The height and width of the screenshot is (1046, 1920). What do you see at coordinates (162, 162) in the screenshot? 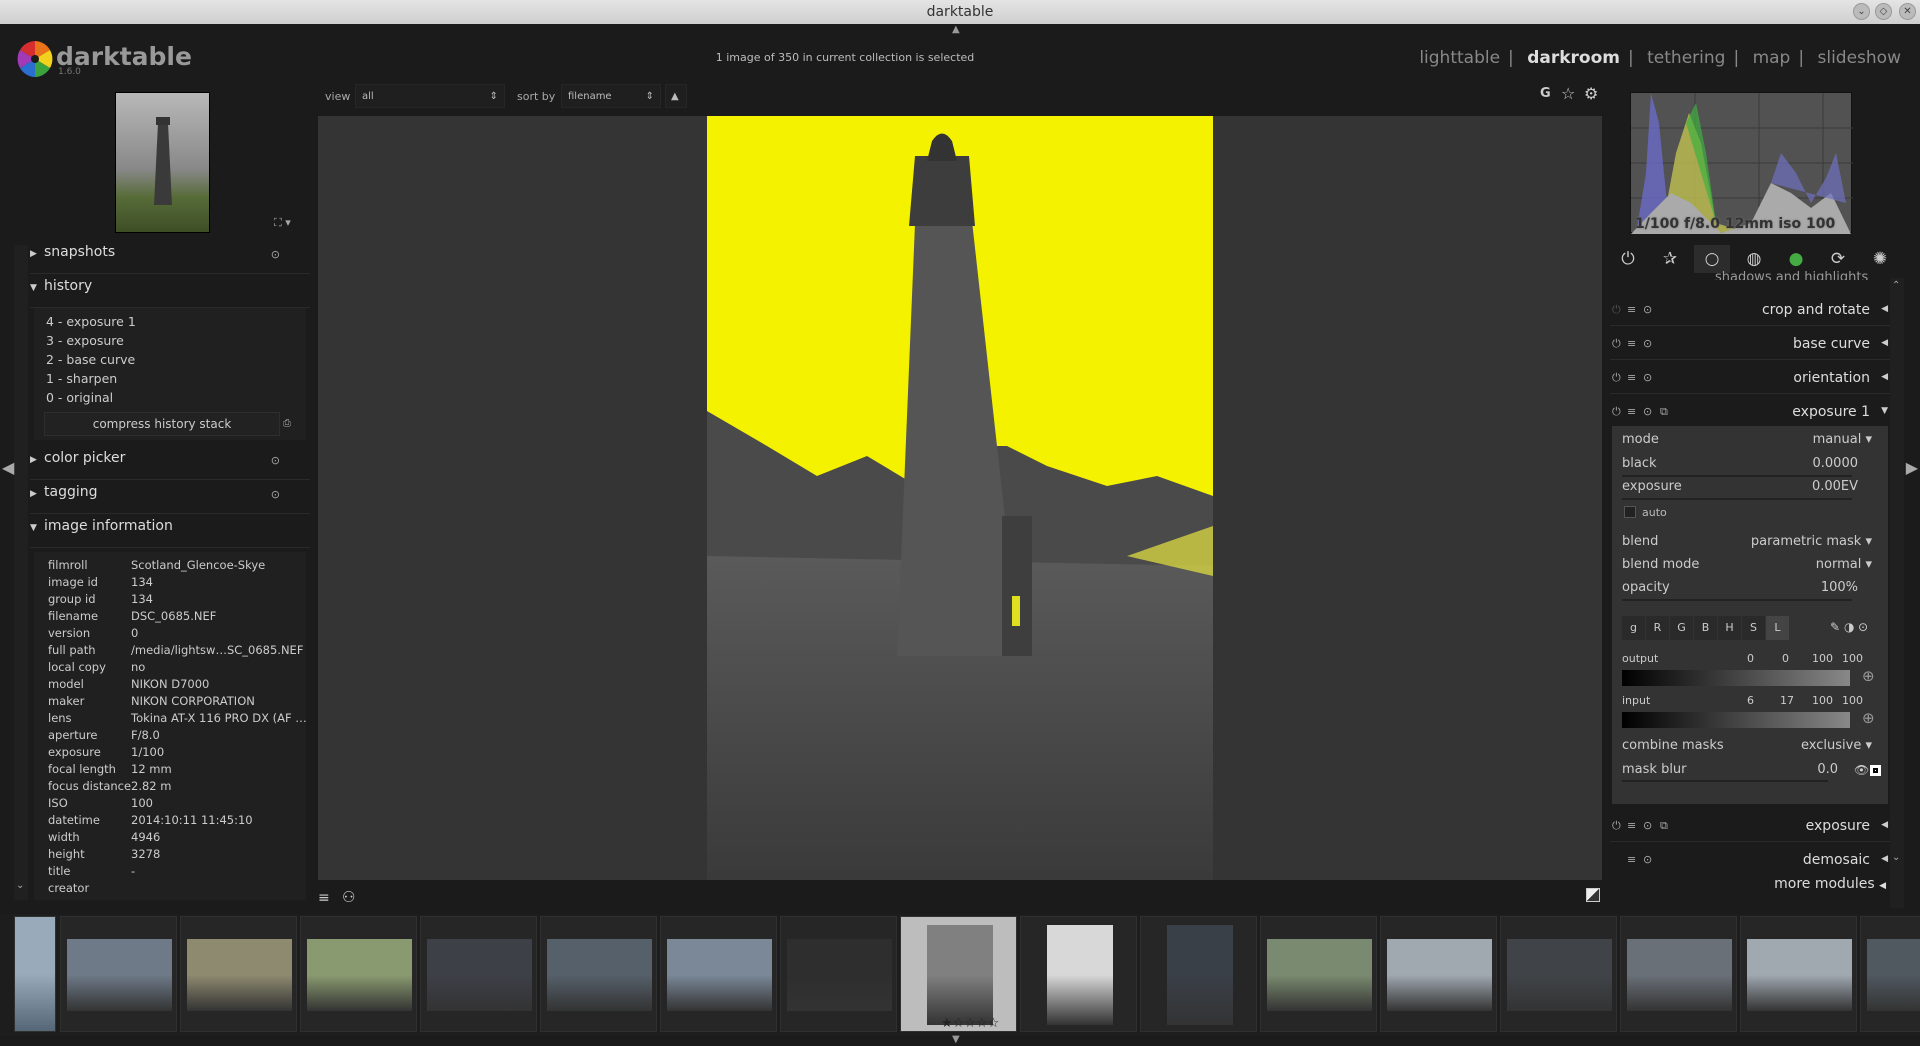
I see `navigation-thumbnail` at bounding box center [162, 162].